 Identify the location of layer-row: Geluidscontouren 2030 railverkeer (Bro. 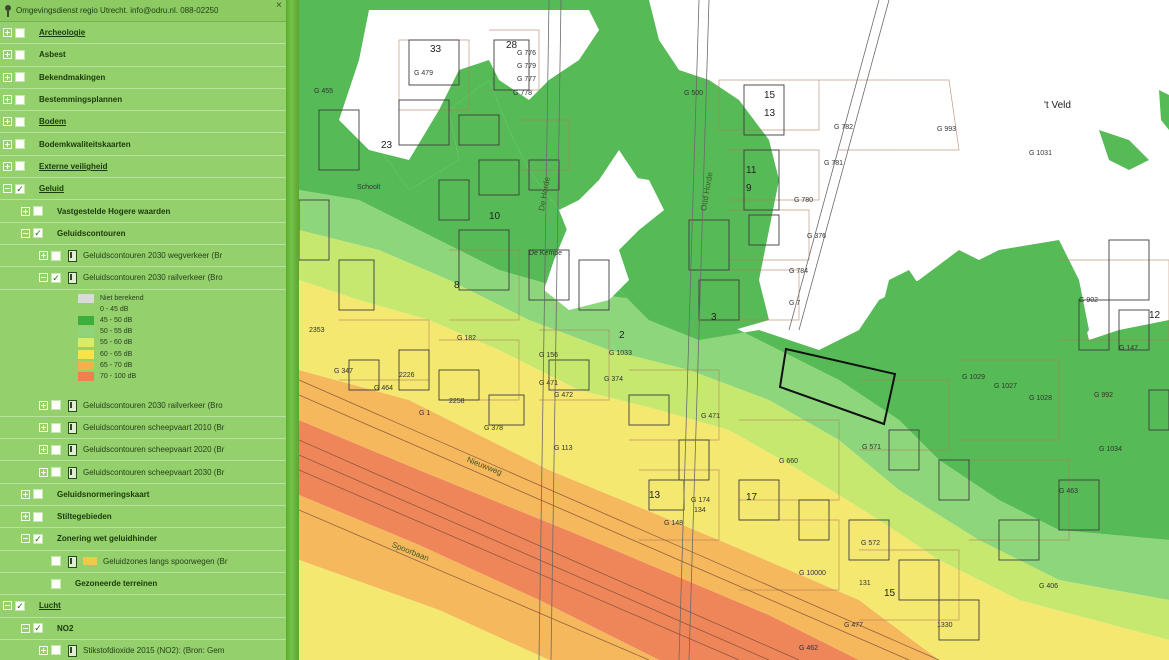
(143, 406).